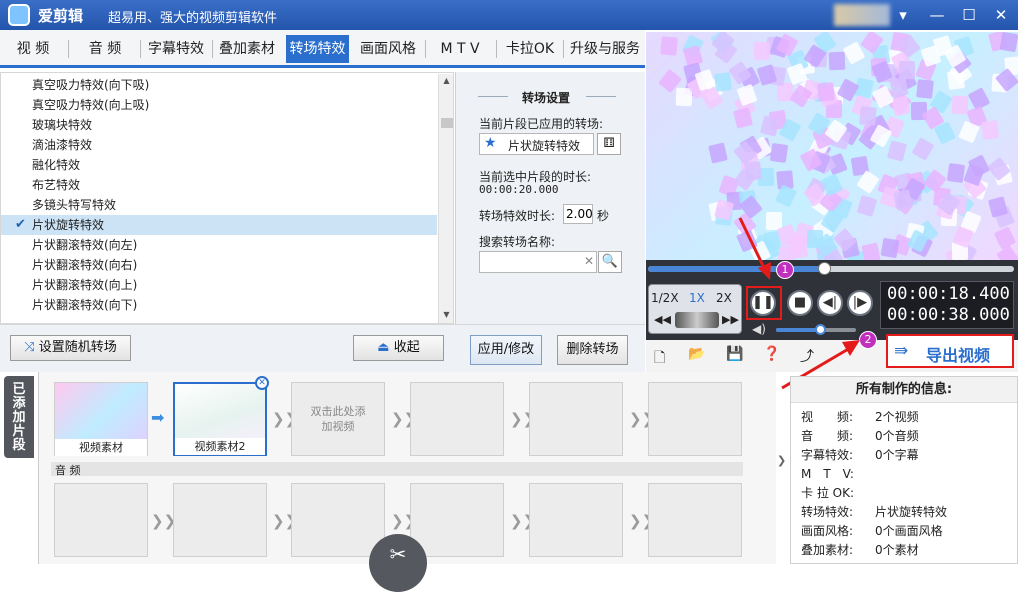 The height and width of the screenshot is (592, 1018). I want to click on speed-normal: 1X, so click(697, 298).